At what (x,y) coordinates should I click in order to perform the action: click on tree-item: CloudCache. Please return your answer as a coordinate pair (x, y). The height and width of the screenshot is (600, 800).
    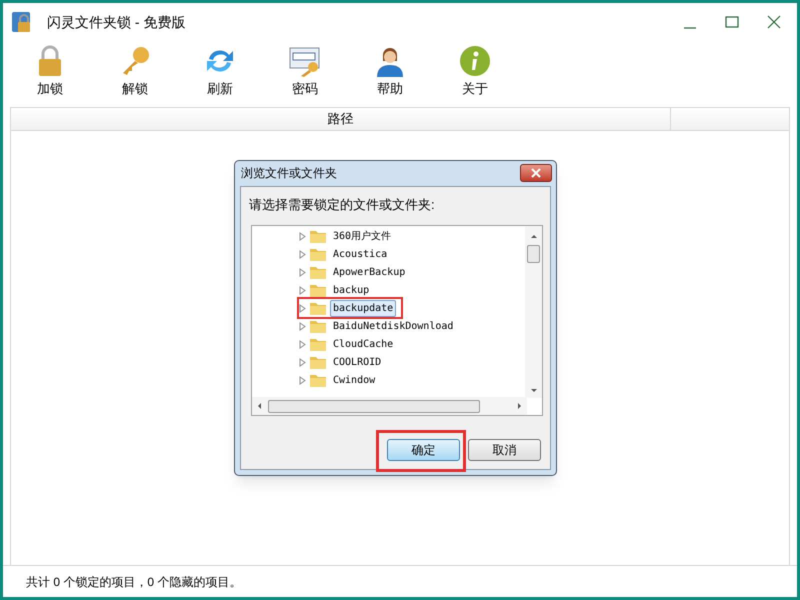
    Looking at the image, I should click on (363, 344).